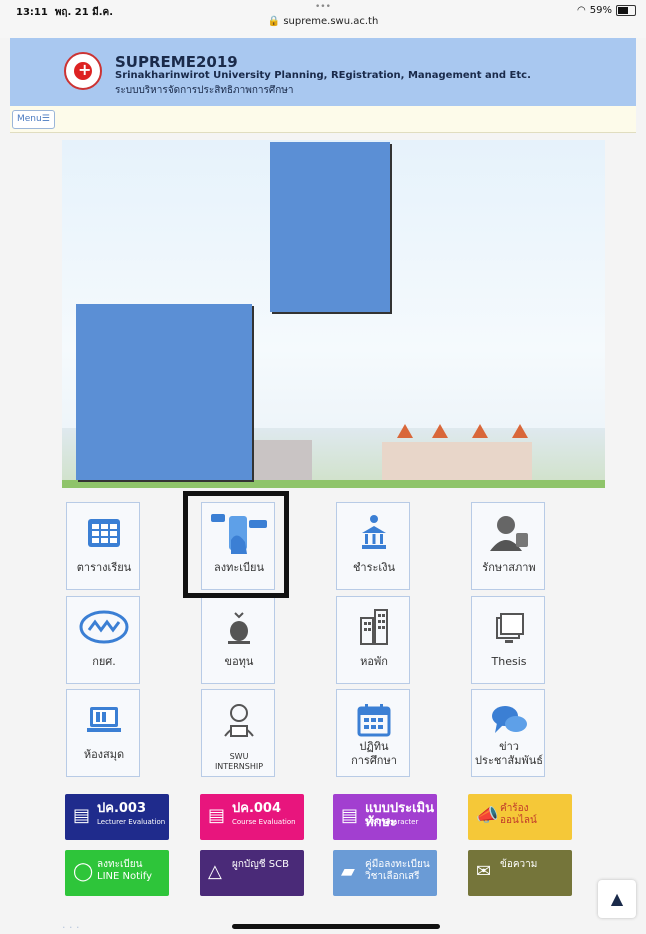 Image resolution: width=646 pixels, height=934 pixels. I want to click on menu-tile: ห้องสมุด, so click(103, 733).